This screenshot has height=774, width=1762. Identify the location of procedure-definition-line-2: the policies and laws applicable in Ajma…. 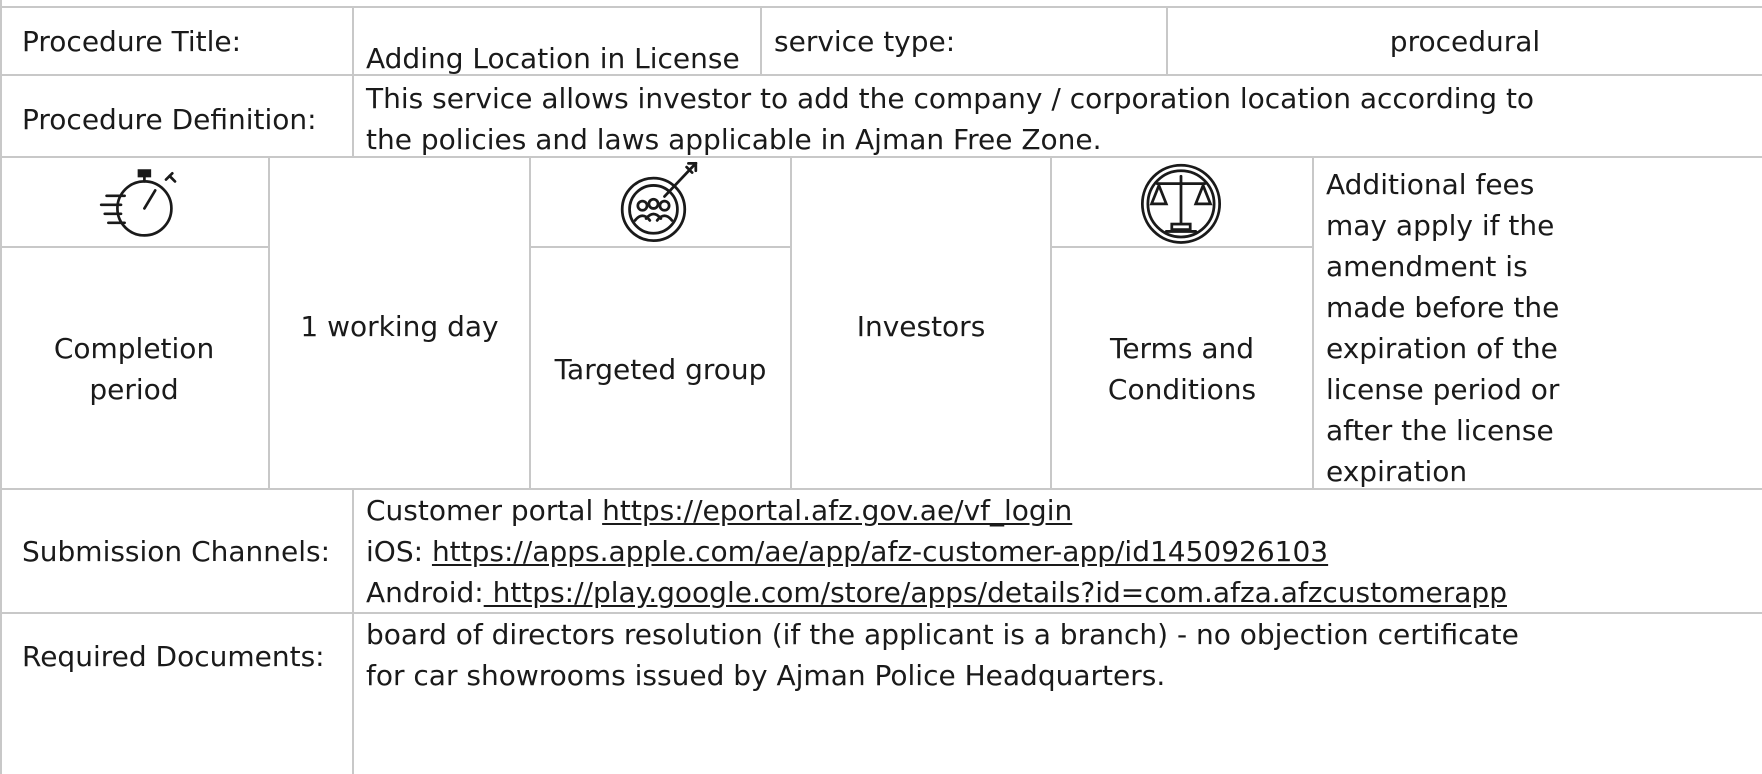
(734, 139).